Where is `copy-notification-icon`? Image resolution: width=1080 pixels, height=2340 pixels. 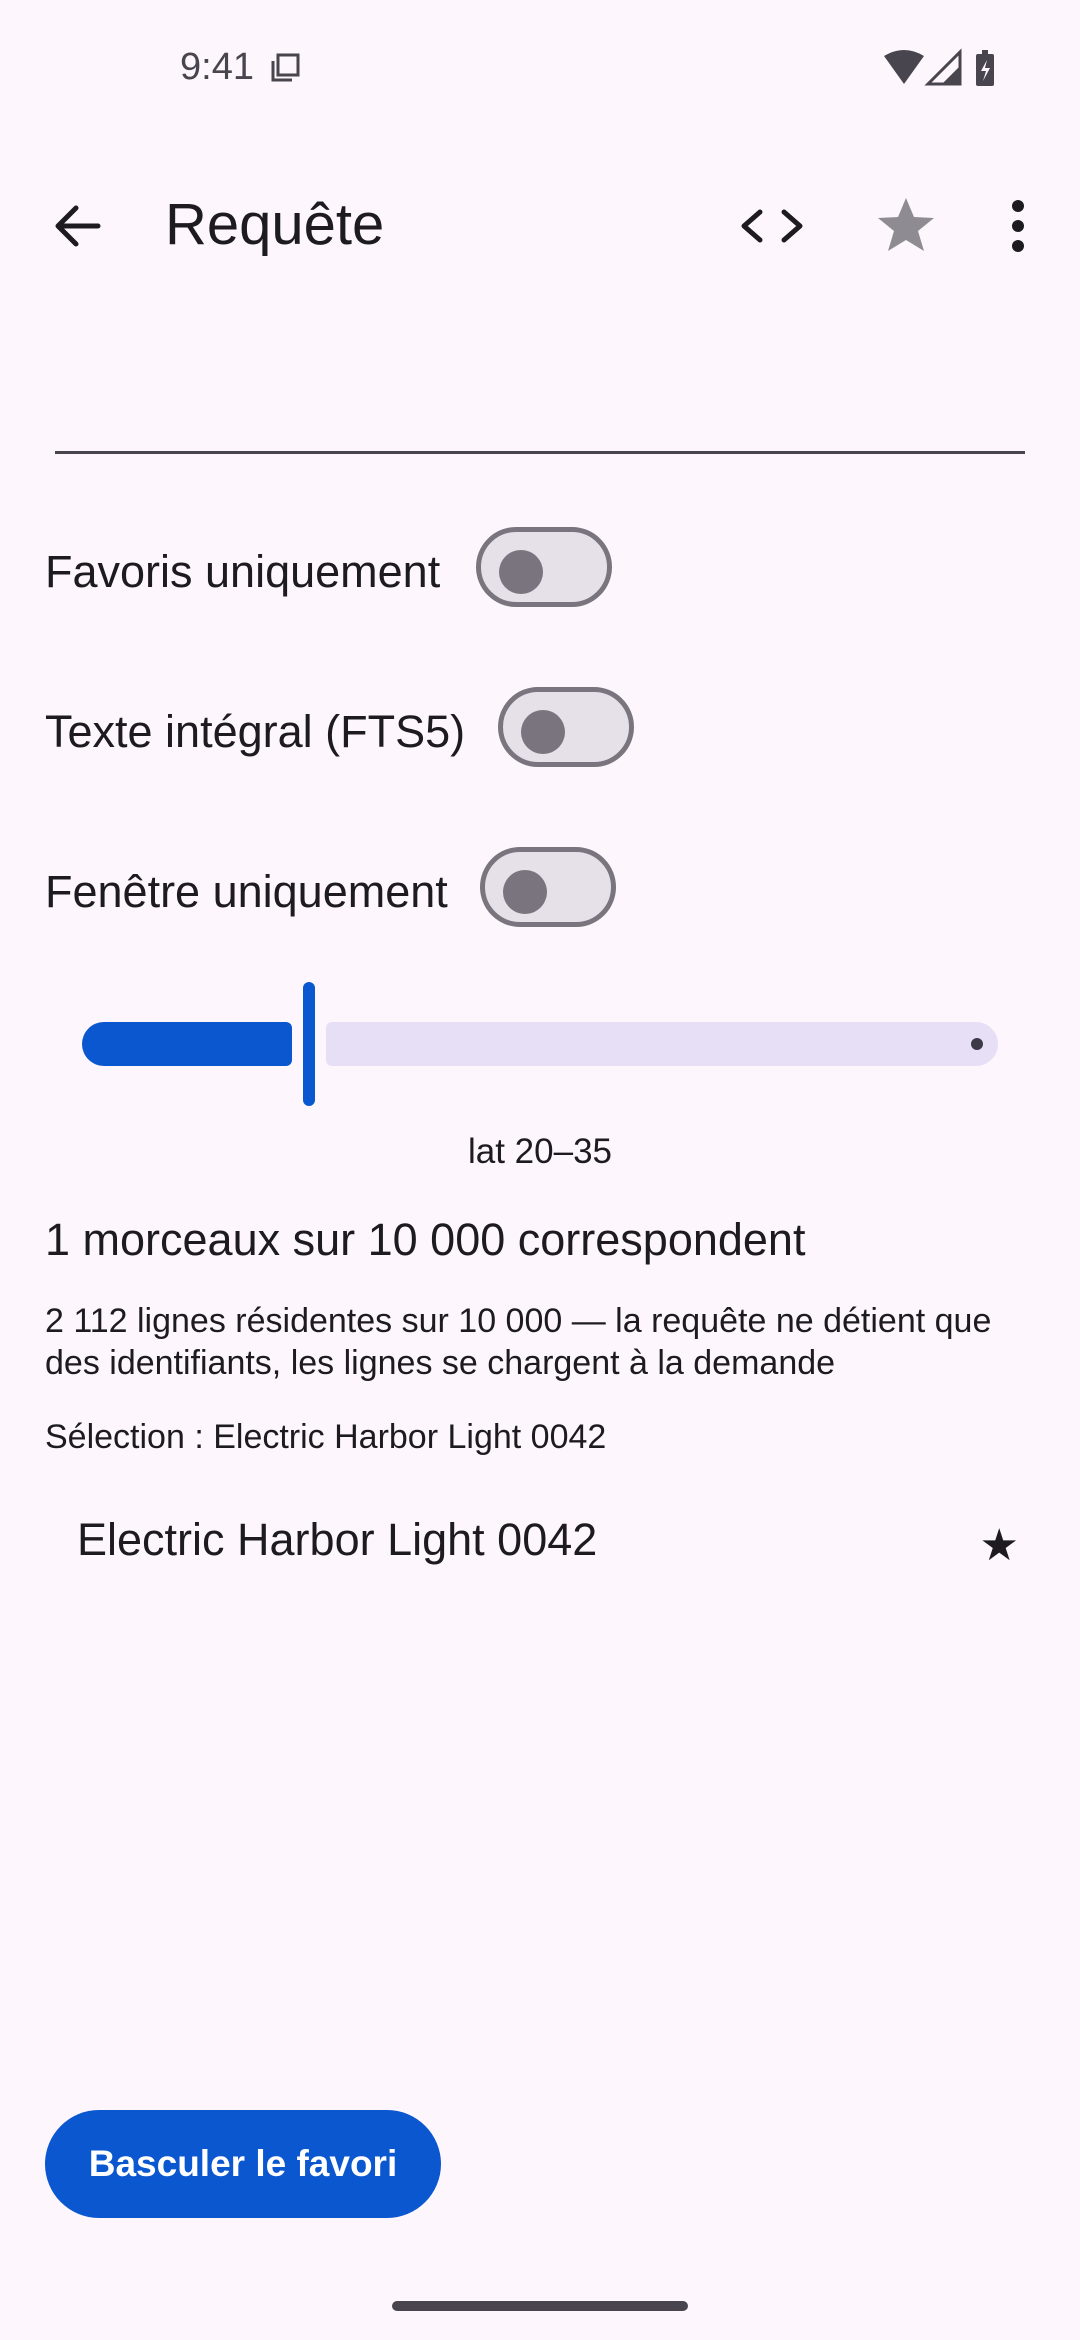 copy-notification-icon is located at coordinates (285, 67).